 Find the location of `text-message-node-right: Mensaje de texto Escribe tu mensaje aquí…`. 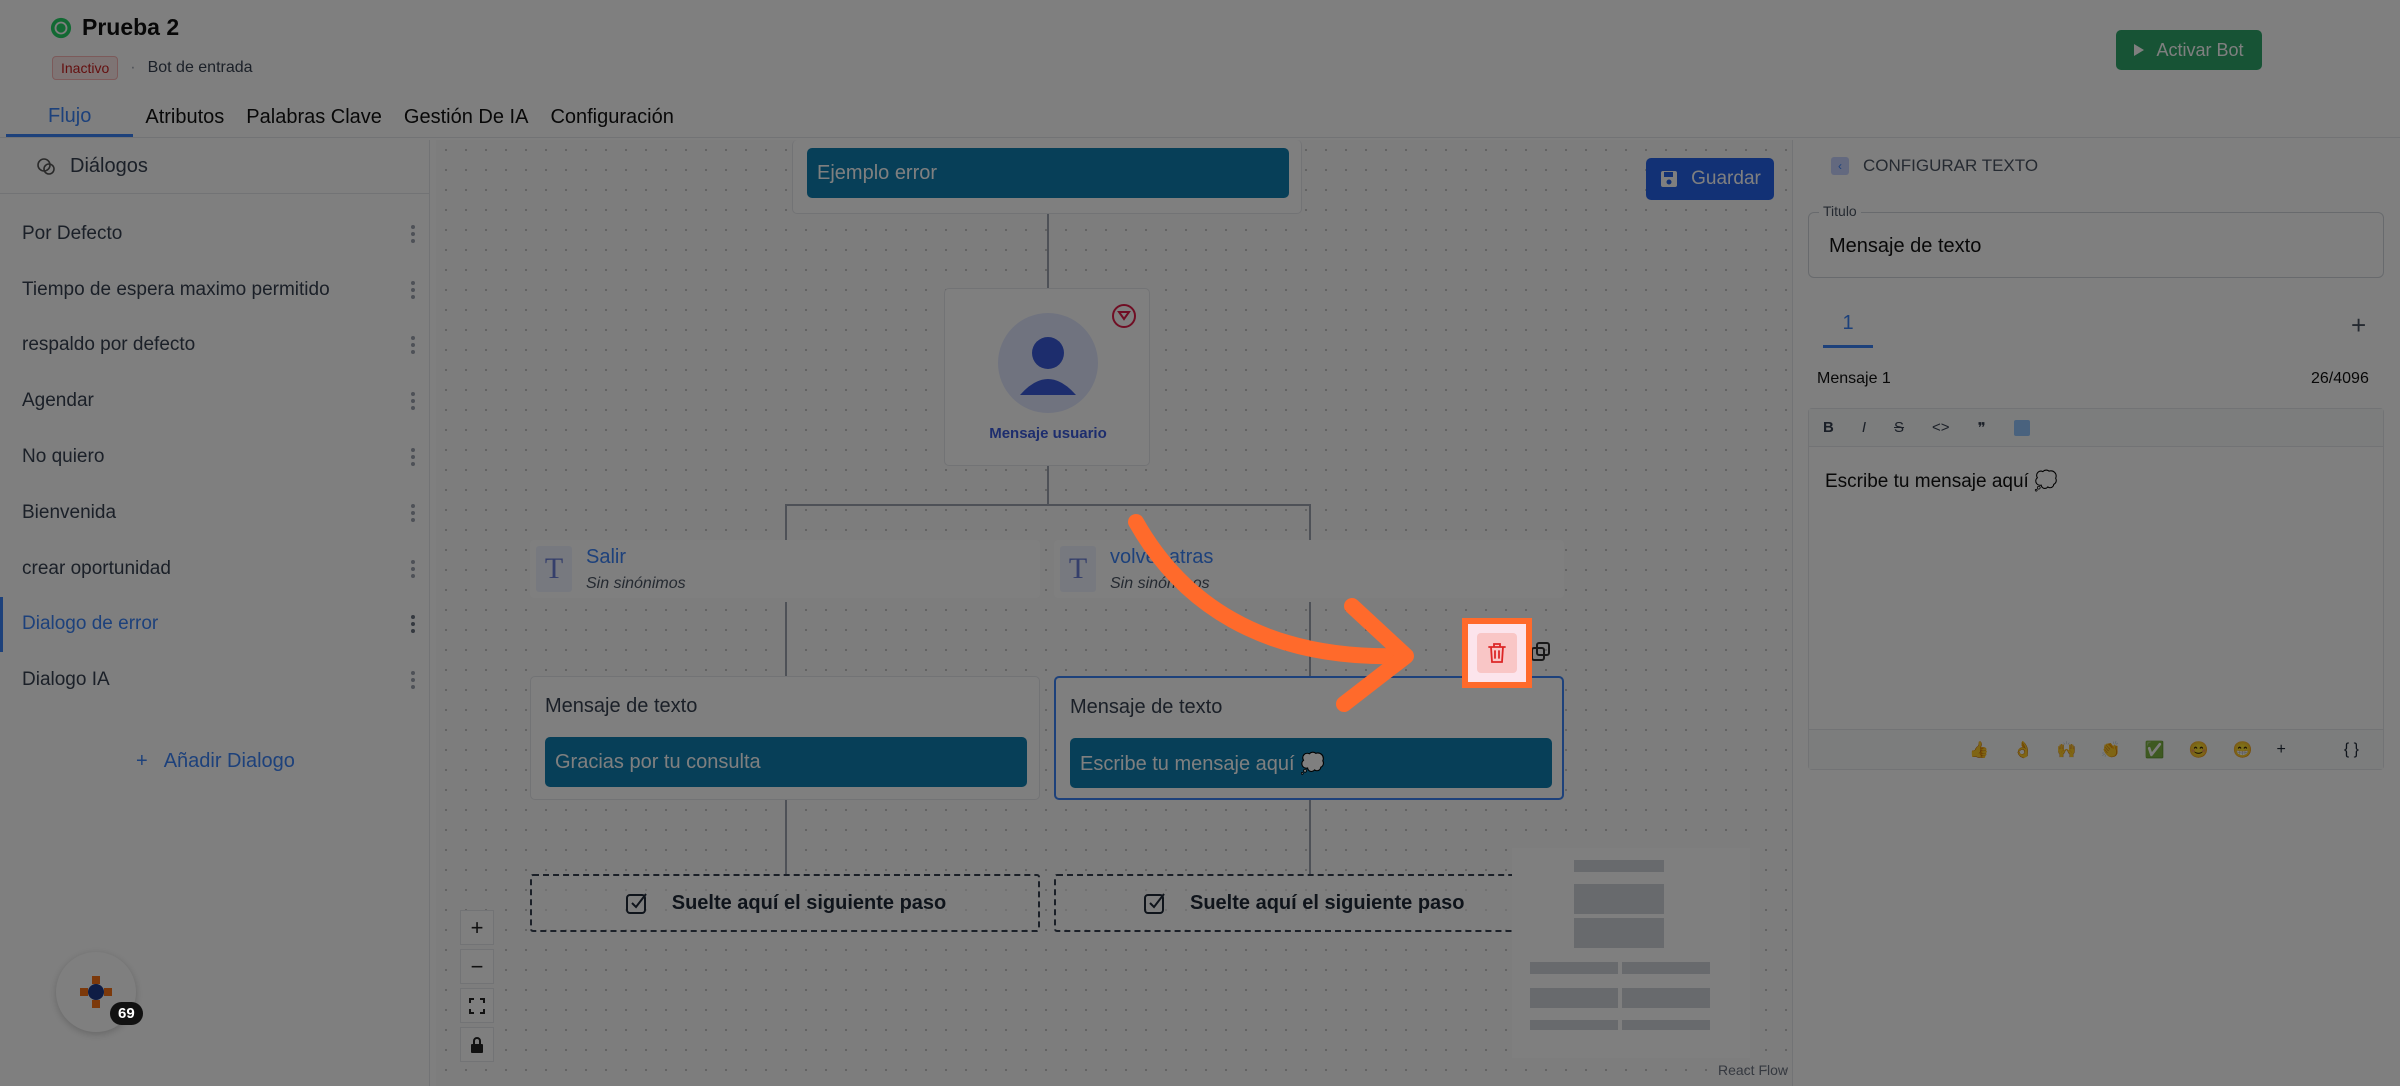

text-message-node-right: Mensaje de texto Escribe tu mensaje aquí… is located at coordinates (1309, 738).